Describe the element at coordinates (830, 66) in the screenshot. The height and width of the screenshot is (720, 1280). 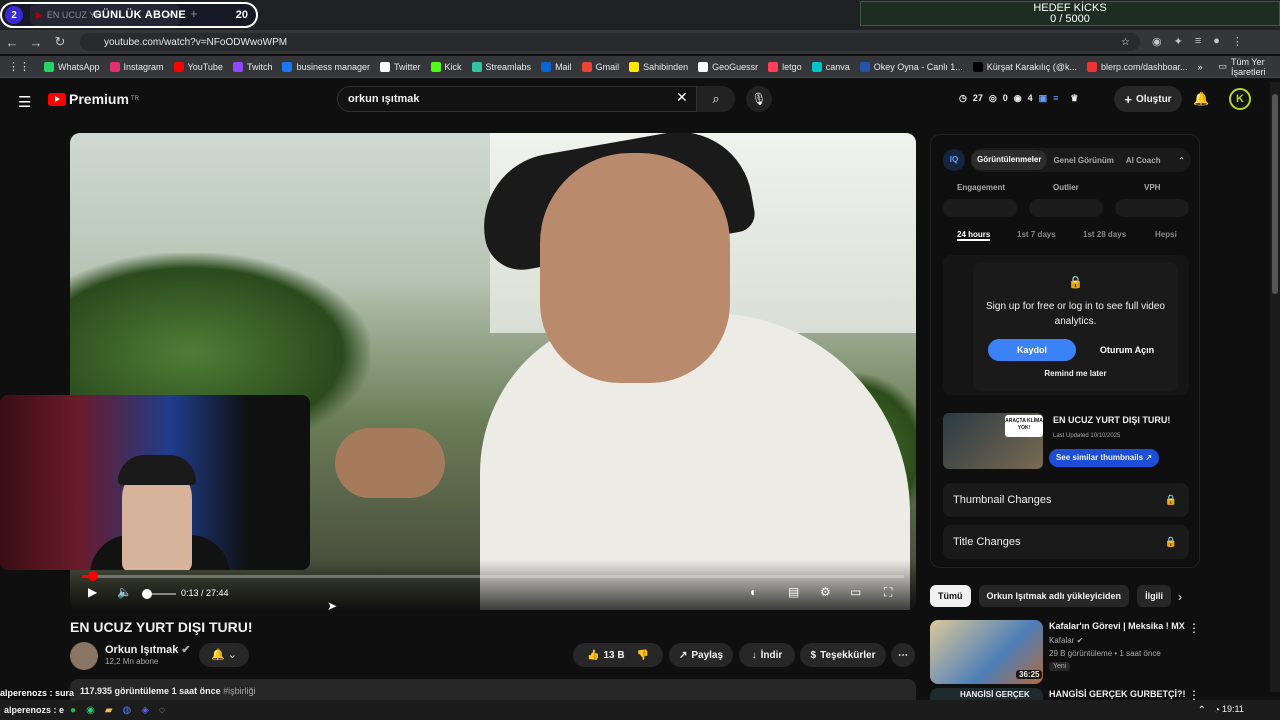
I see `bookmark-item: canva` at that location.